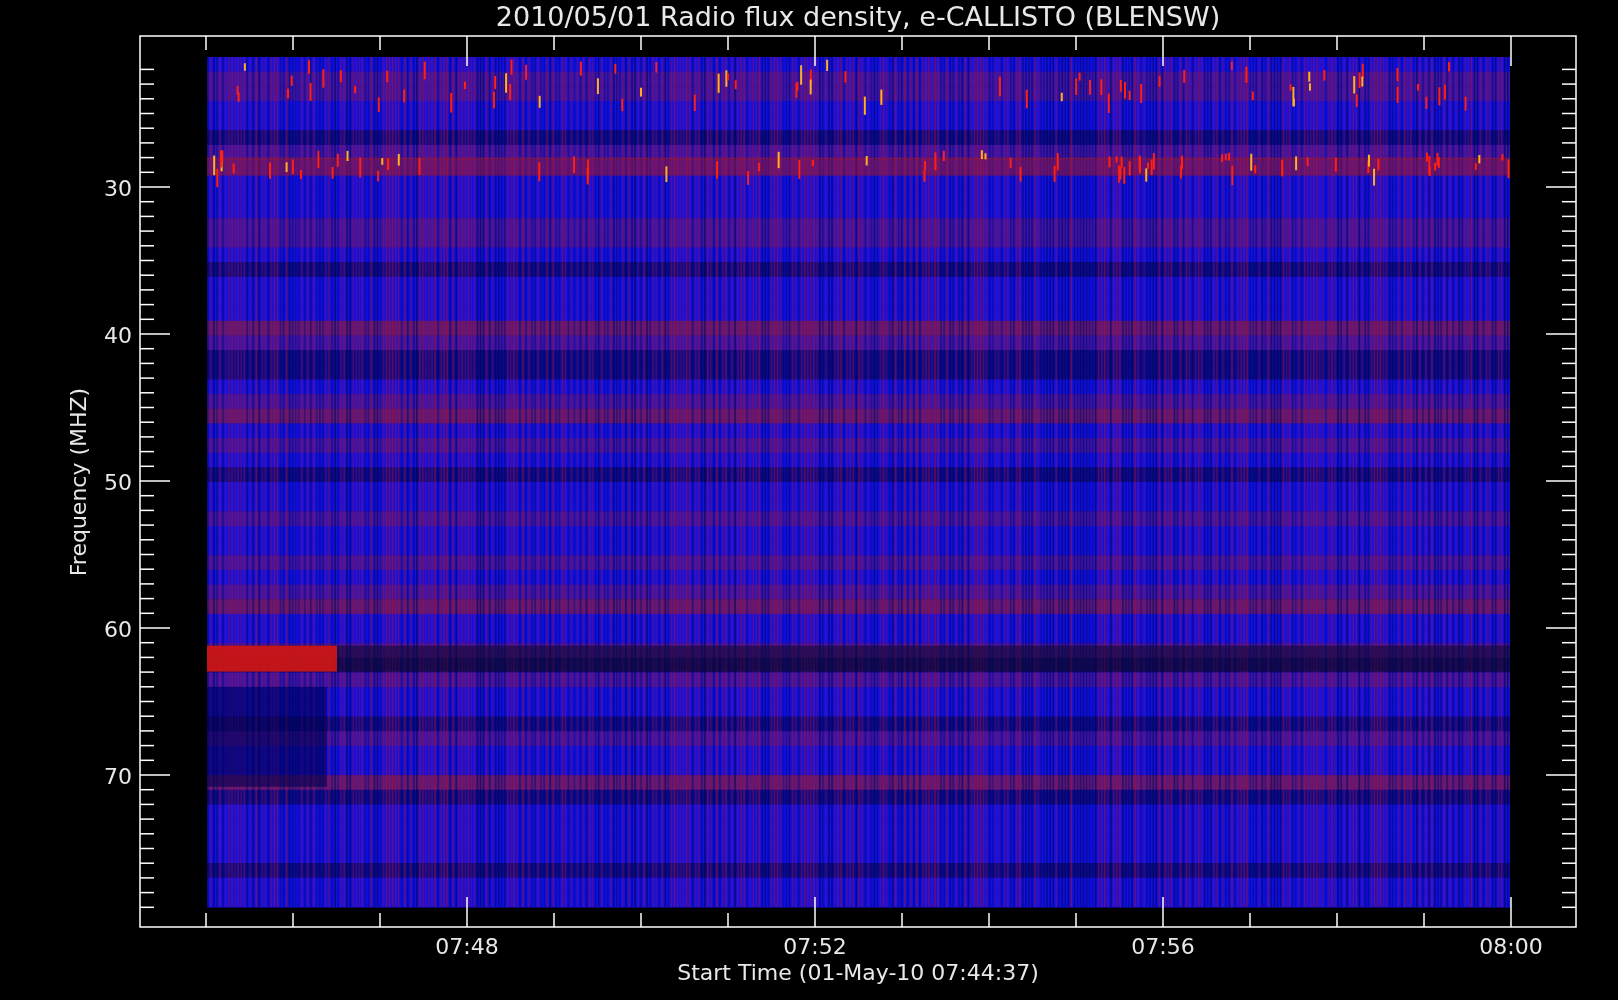 The height and width of the screenshot is (1000, 1618). What do you see at coordinates (815, 946) in the screenshot?
I see `x-tick-label: 07:52` at bounding box center [815, 946].